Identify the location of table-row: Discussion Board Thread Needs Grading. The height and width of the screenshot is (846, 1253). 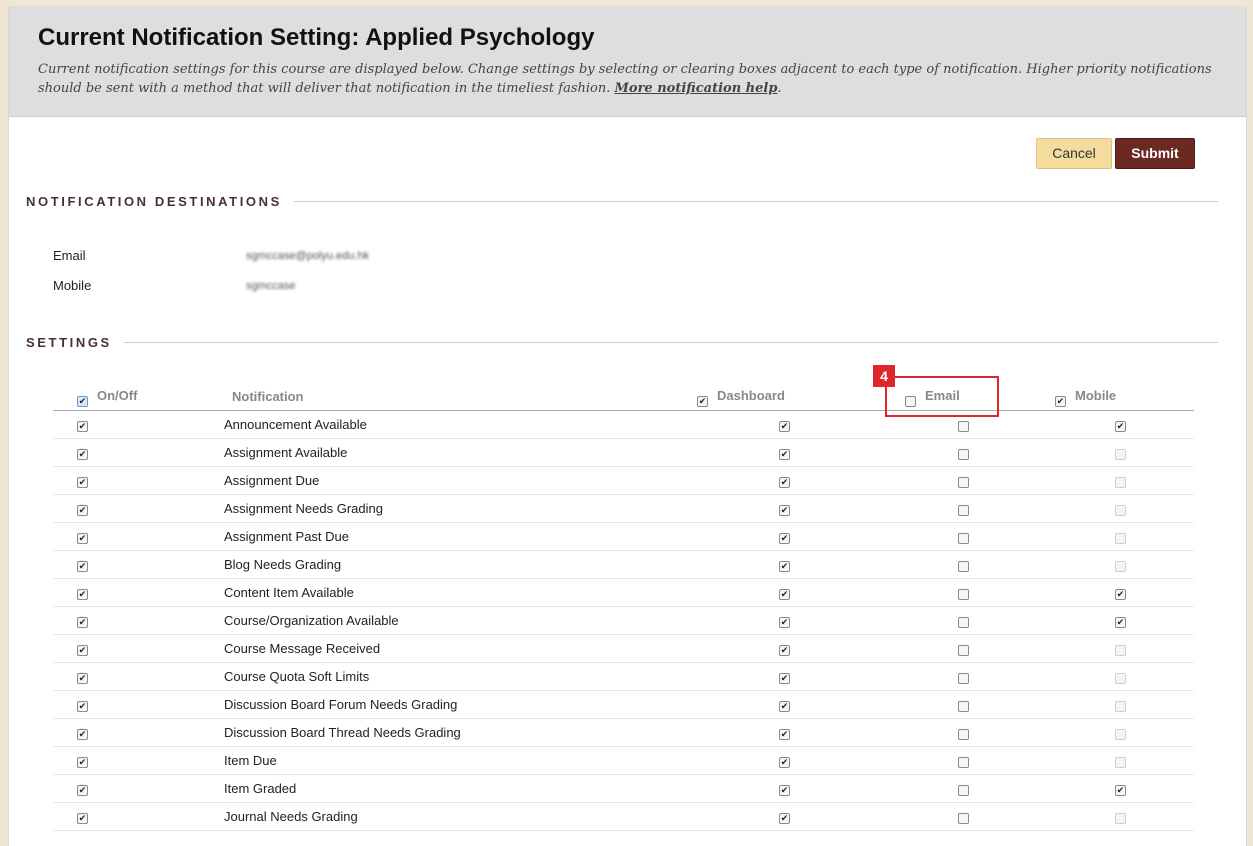
(623, 733).